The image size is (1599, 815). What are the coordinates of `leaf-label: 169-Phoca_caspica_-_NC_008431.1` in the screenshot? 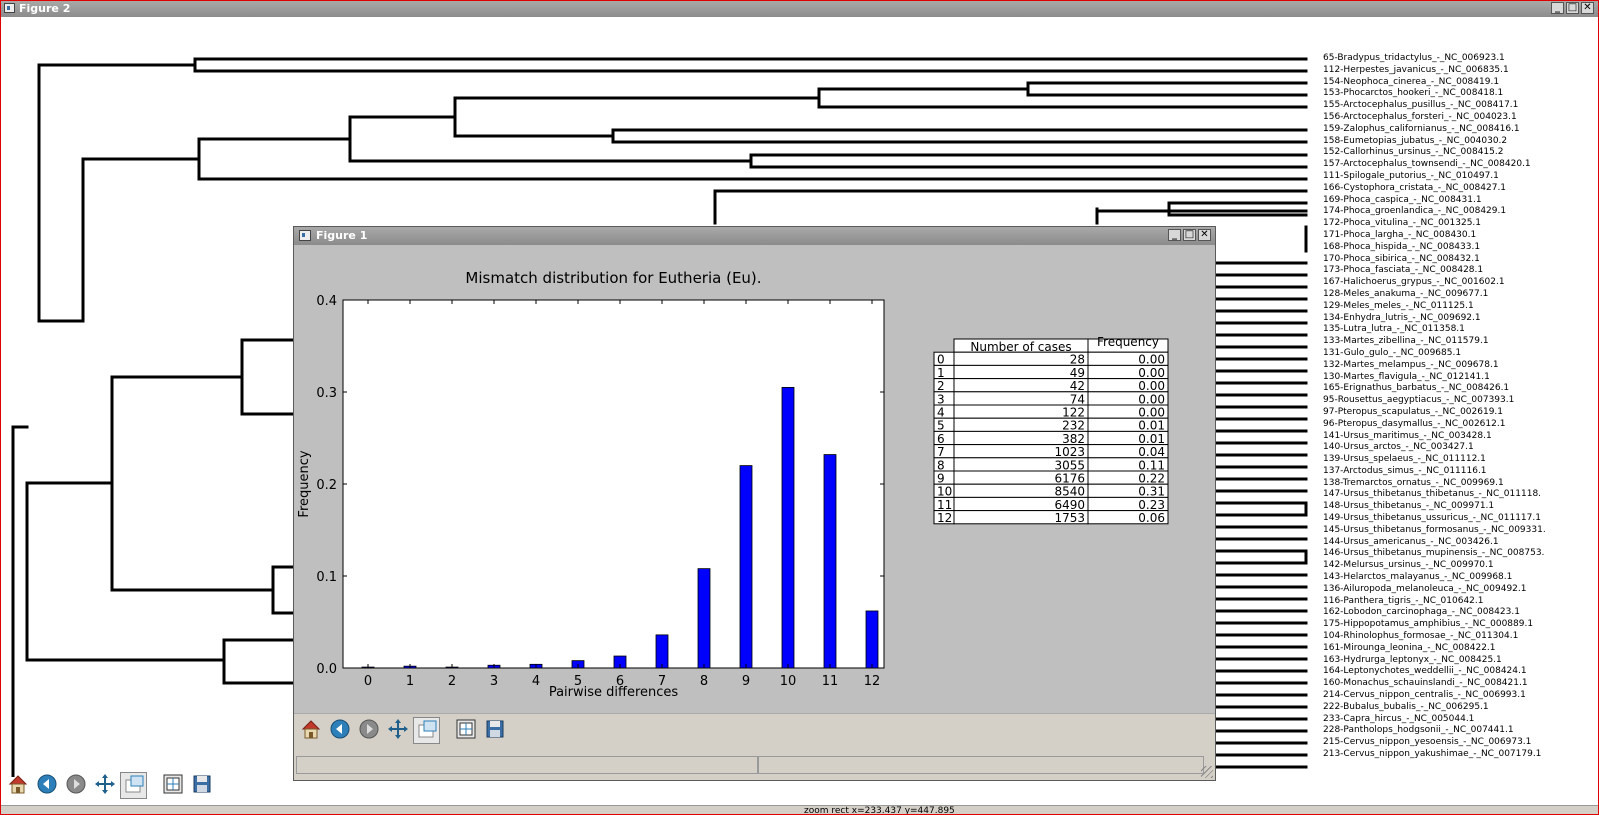 It's located at (1402, 199).